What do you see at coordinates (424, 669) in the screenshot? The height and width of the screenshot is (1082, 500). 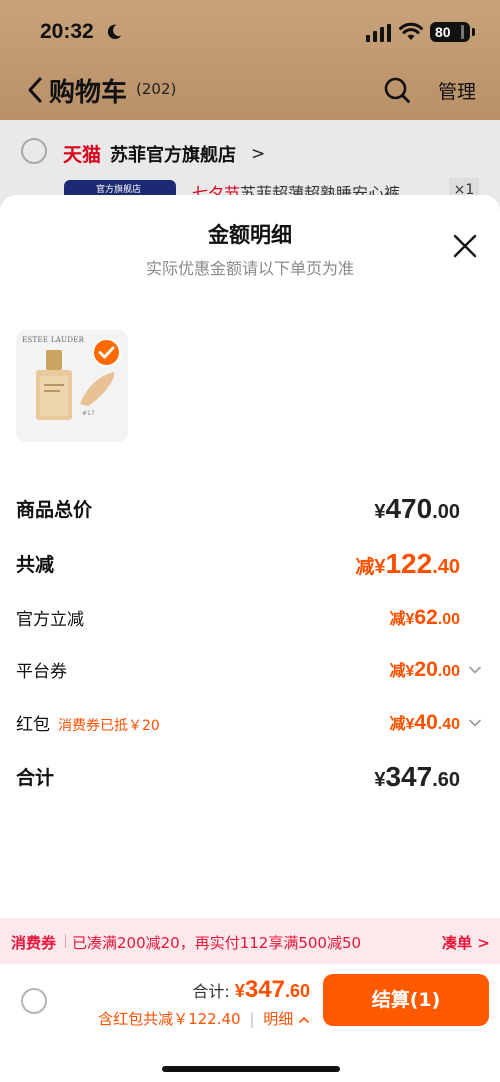 I see `platform-coupon-value: 减¥20.00` at bounding box center [424, 669].